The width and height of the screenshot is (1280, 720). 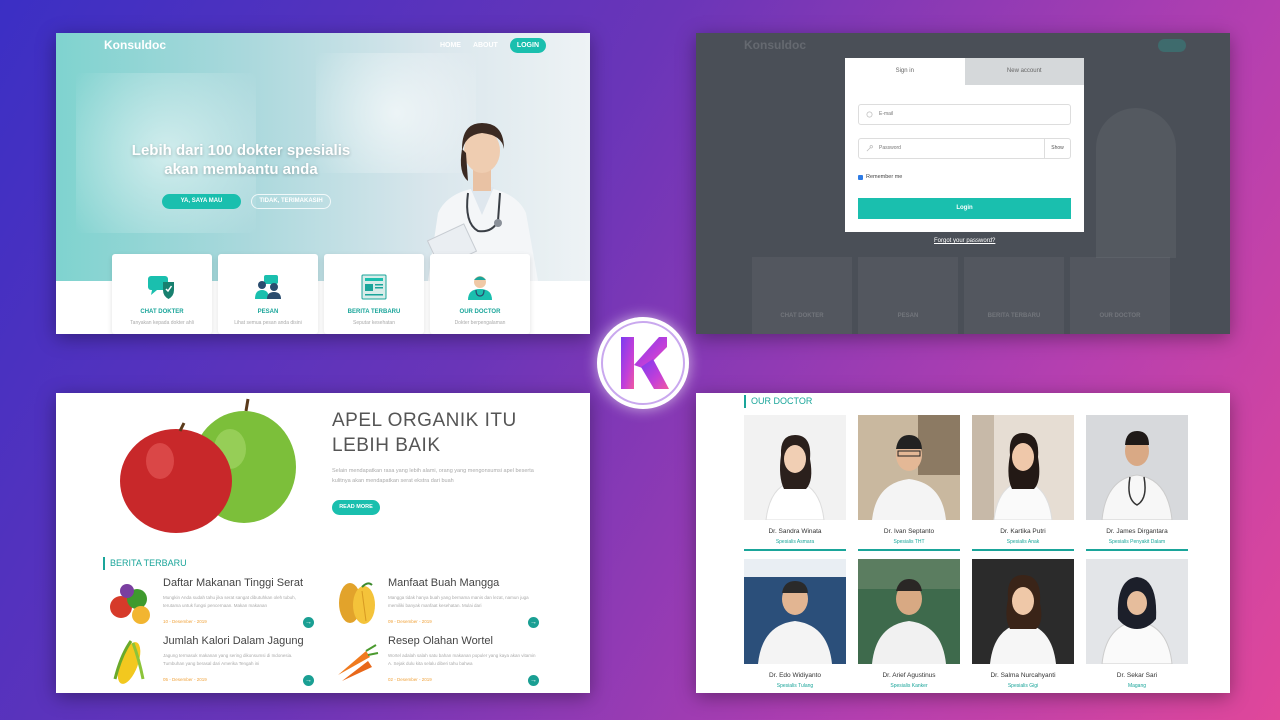 I want to click on doctor-specialty: Spesialis Kanker, so click(x=909, y=686).